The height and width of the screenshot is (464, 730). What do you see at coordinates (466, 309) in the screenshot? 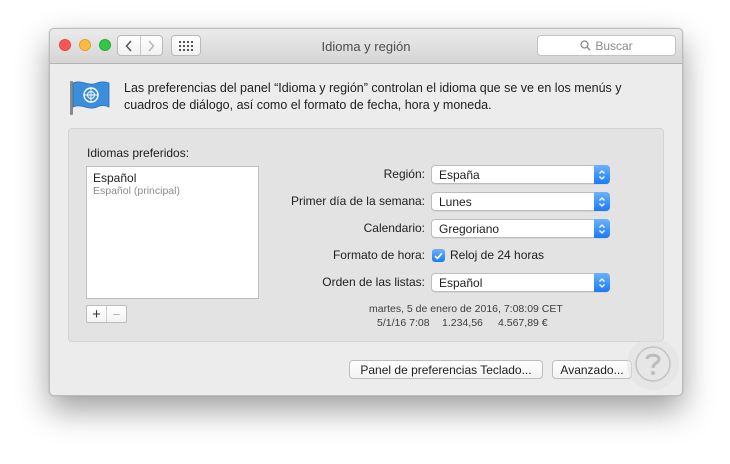
I see `sample-long-date: martes, 5 de enero de 2016, 7:08:09 CET` at bounding box center [466, 309].